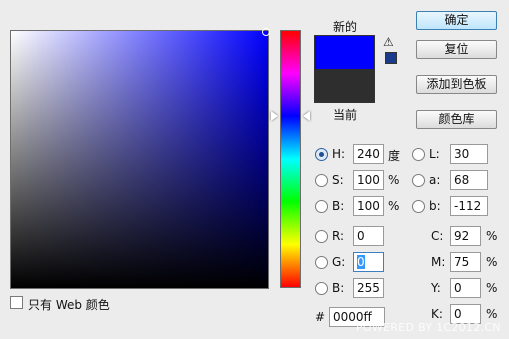 This screenshot has height=339, width=509. What do you see at coordinates (274, 116) in the screenshot?
I see `hue-slider-handle-left` at bounding box center [274, 116].